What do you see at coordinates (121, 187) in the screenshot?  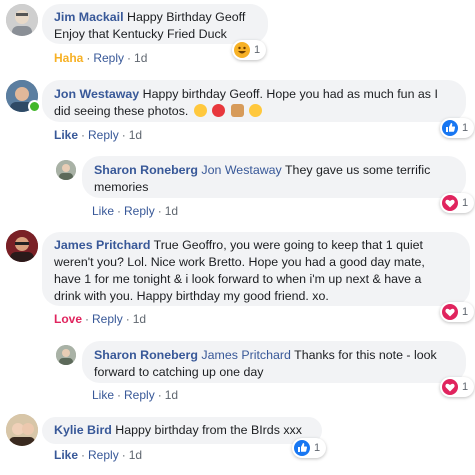 I see `comment-text: memories` at bounding box center [121, 187].